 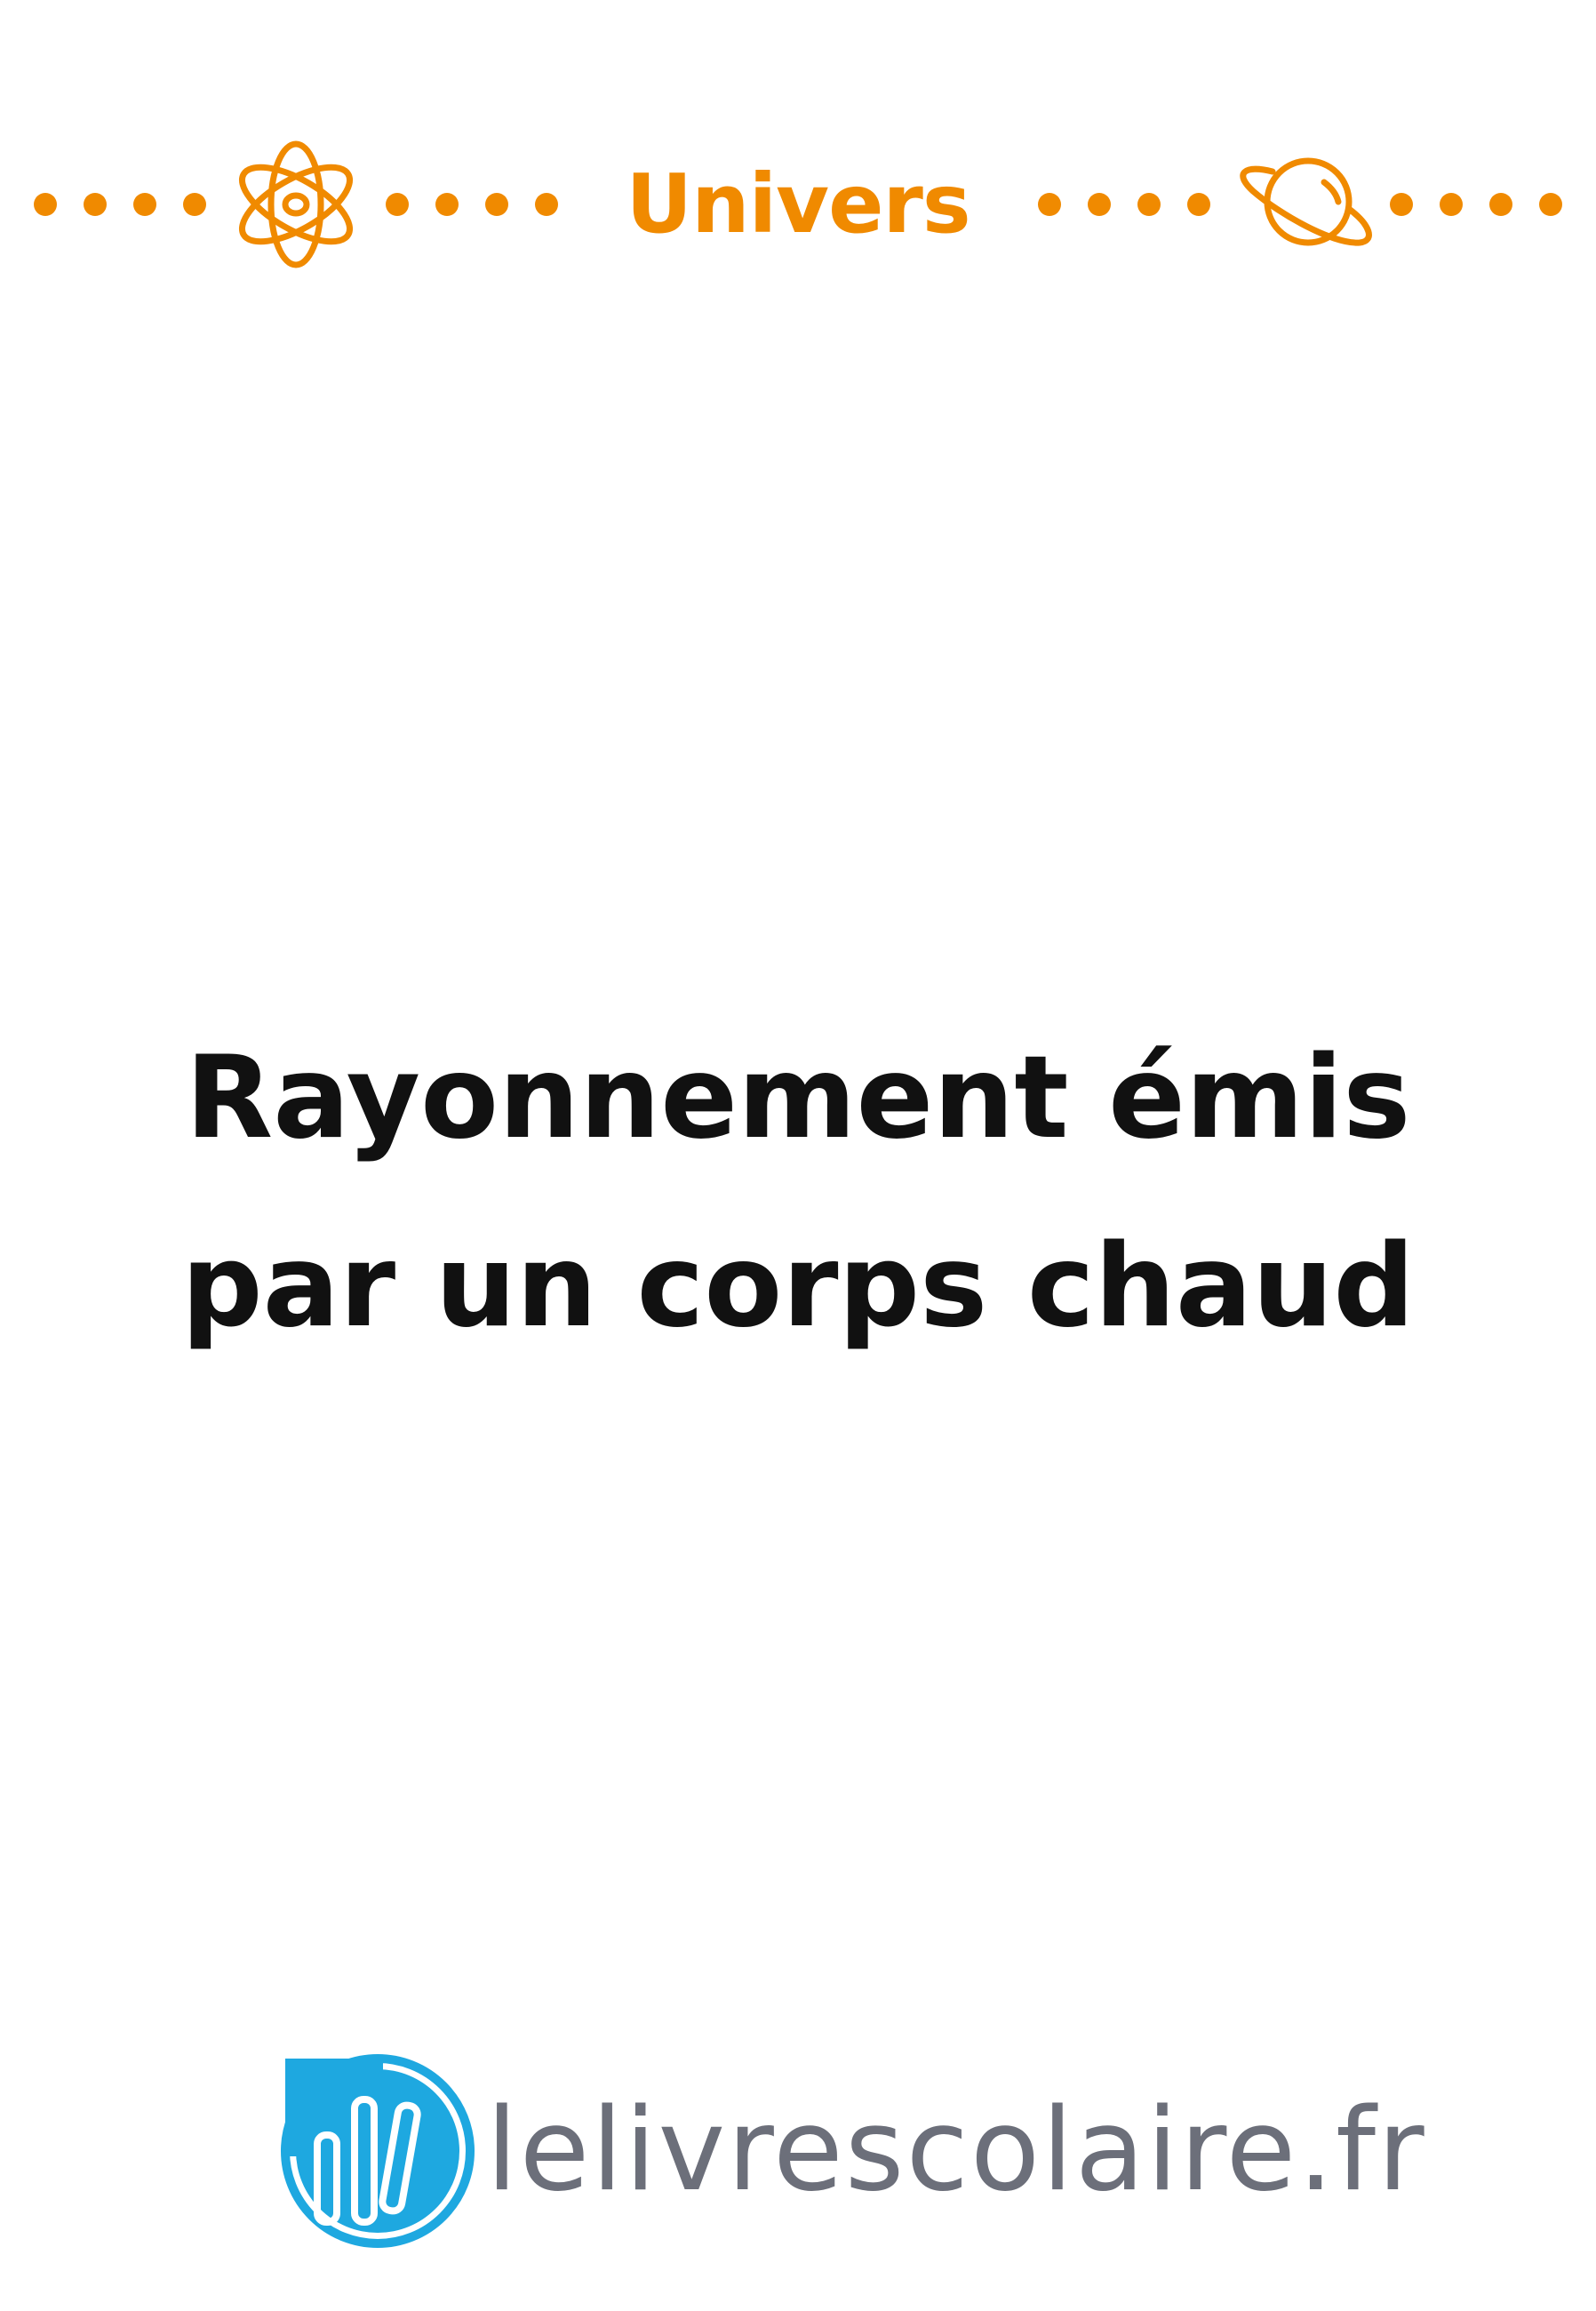 I want to click on document-title-line-2: par un corps chaud, so click(x=798, y=1286).